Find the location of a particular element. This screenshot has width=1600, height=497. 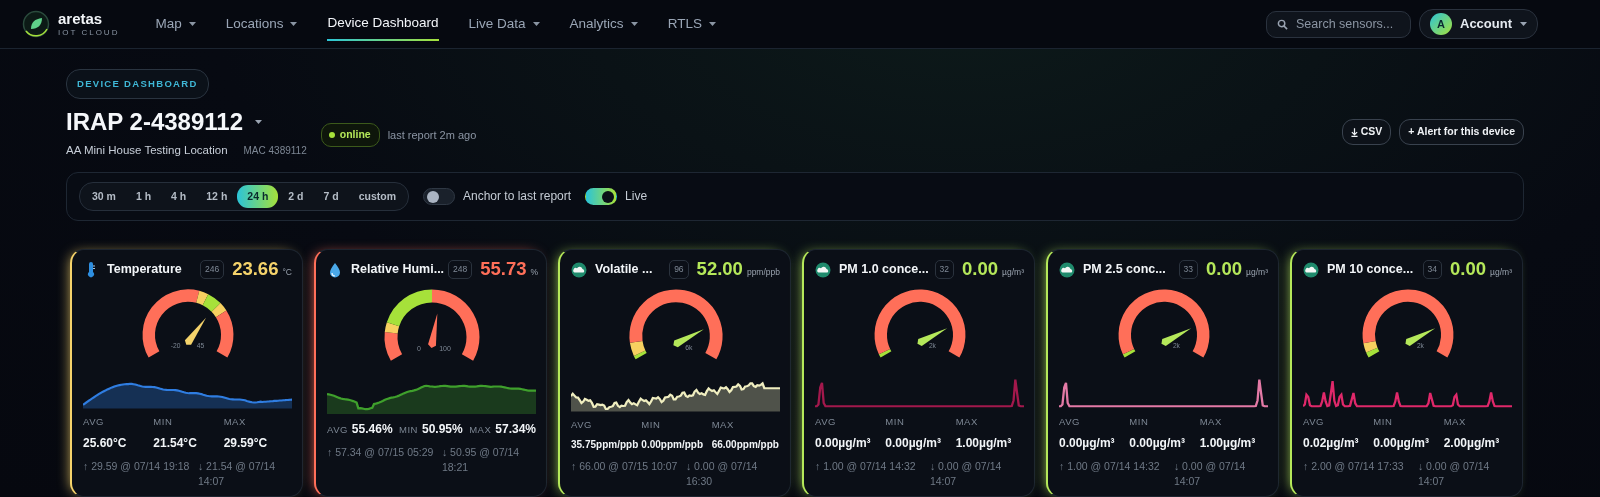

unit-label: °C is located at coordinates (287, 272).